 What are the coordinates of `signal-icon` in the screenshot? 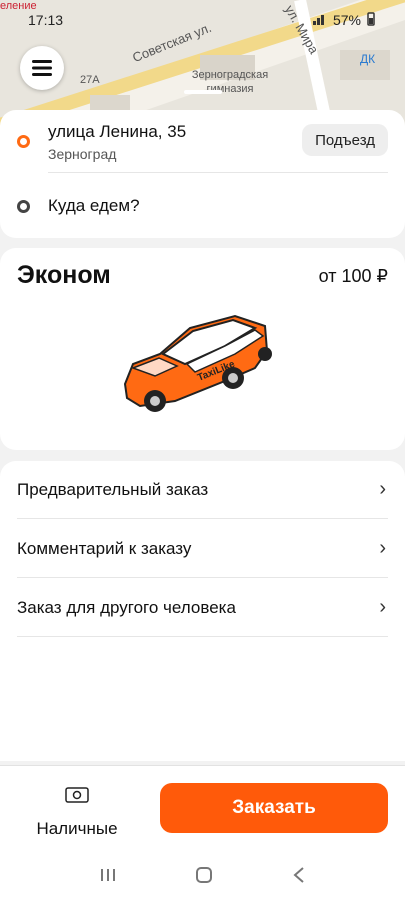 It's located at (319, 20).